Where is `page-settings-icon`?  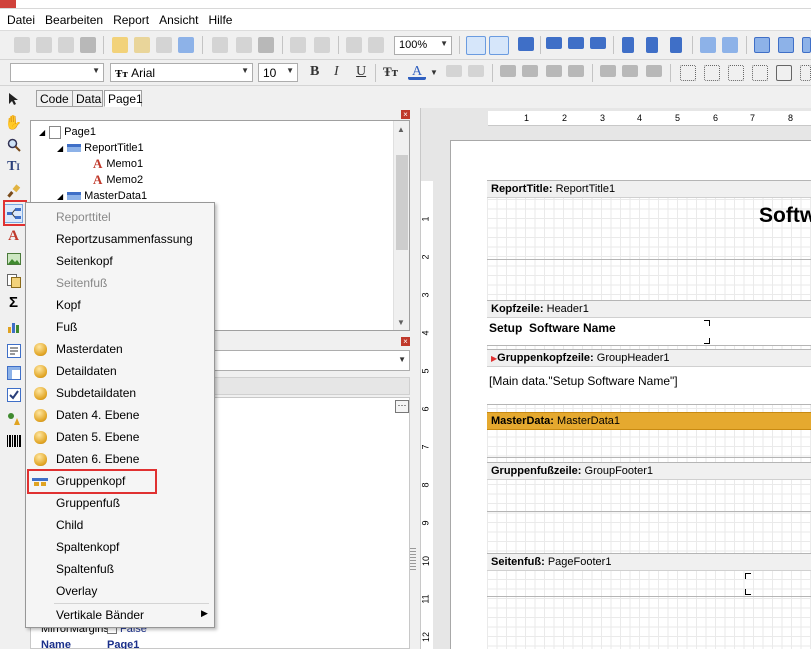
page-settings-icon is located at coordinates (186, 45).